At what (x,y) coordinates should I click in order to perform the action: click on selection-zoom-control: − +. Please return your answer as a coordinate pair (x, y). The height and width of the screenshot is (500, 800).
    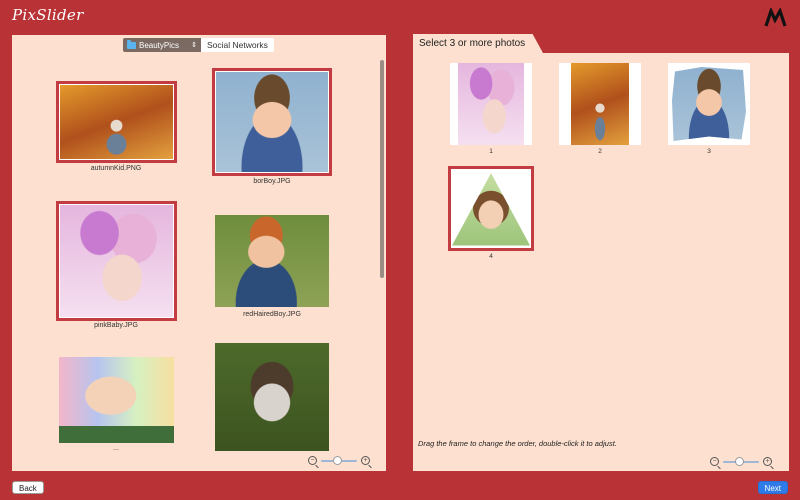
    Looking at the image, I should click on (741, 461).